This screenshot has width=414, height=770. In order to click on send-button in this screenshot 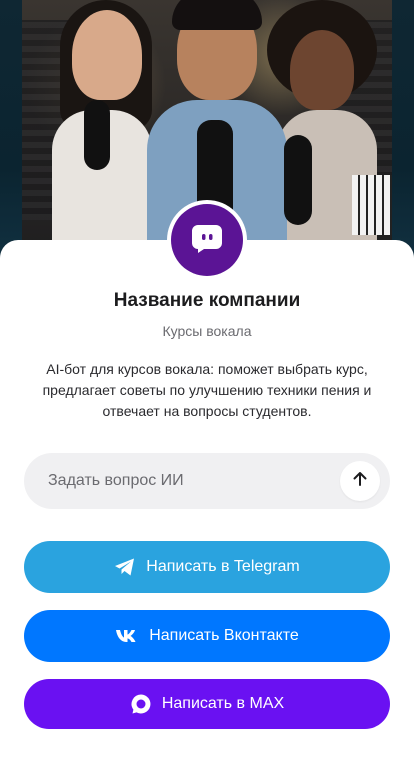, I will do `click(360, 481)`.